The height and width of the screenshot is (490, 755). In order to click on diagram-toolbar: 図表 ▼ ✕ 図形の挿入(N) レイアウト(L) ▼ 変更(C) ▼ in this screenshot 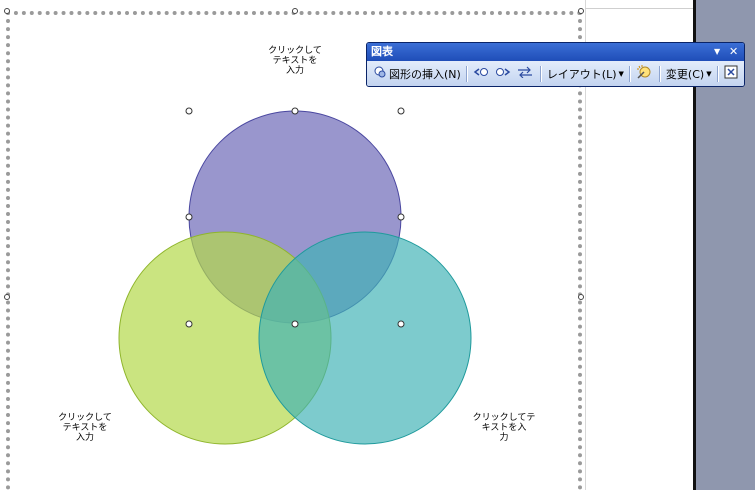, I will do `click(555, 64)`.